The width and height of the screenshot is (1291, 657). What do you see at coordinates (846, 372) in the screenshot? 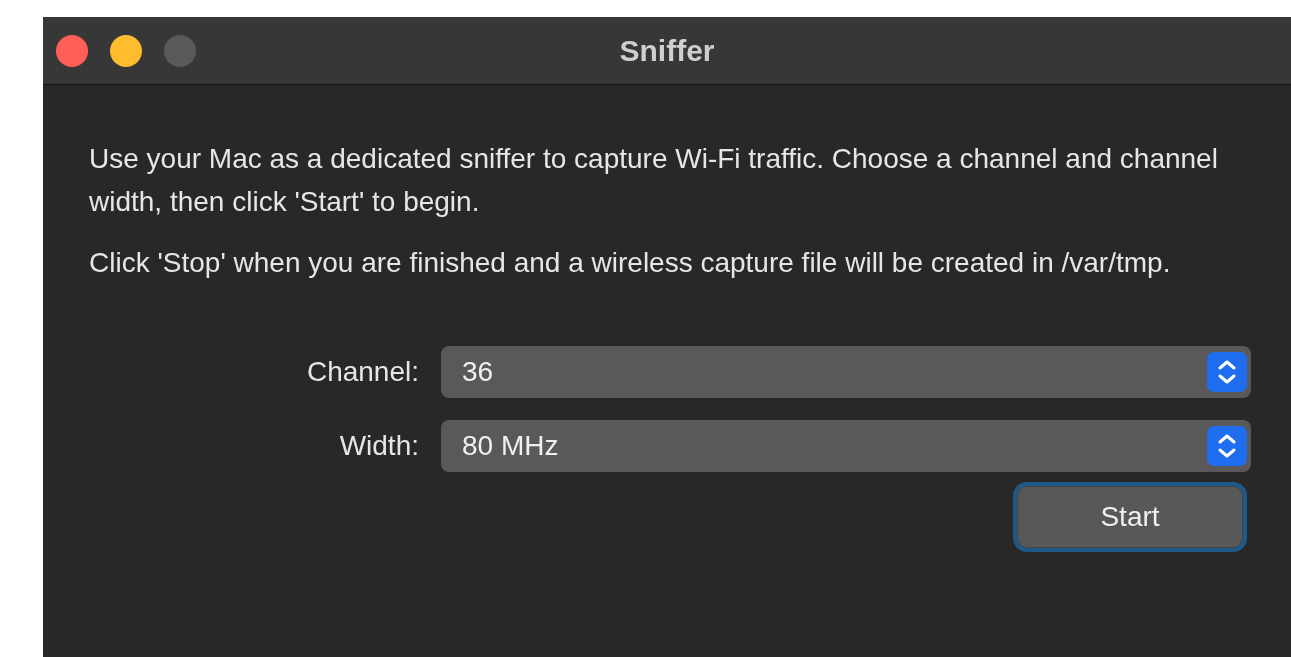
I see `popup-menu: 36` at bounding box center [846, 372].